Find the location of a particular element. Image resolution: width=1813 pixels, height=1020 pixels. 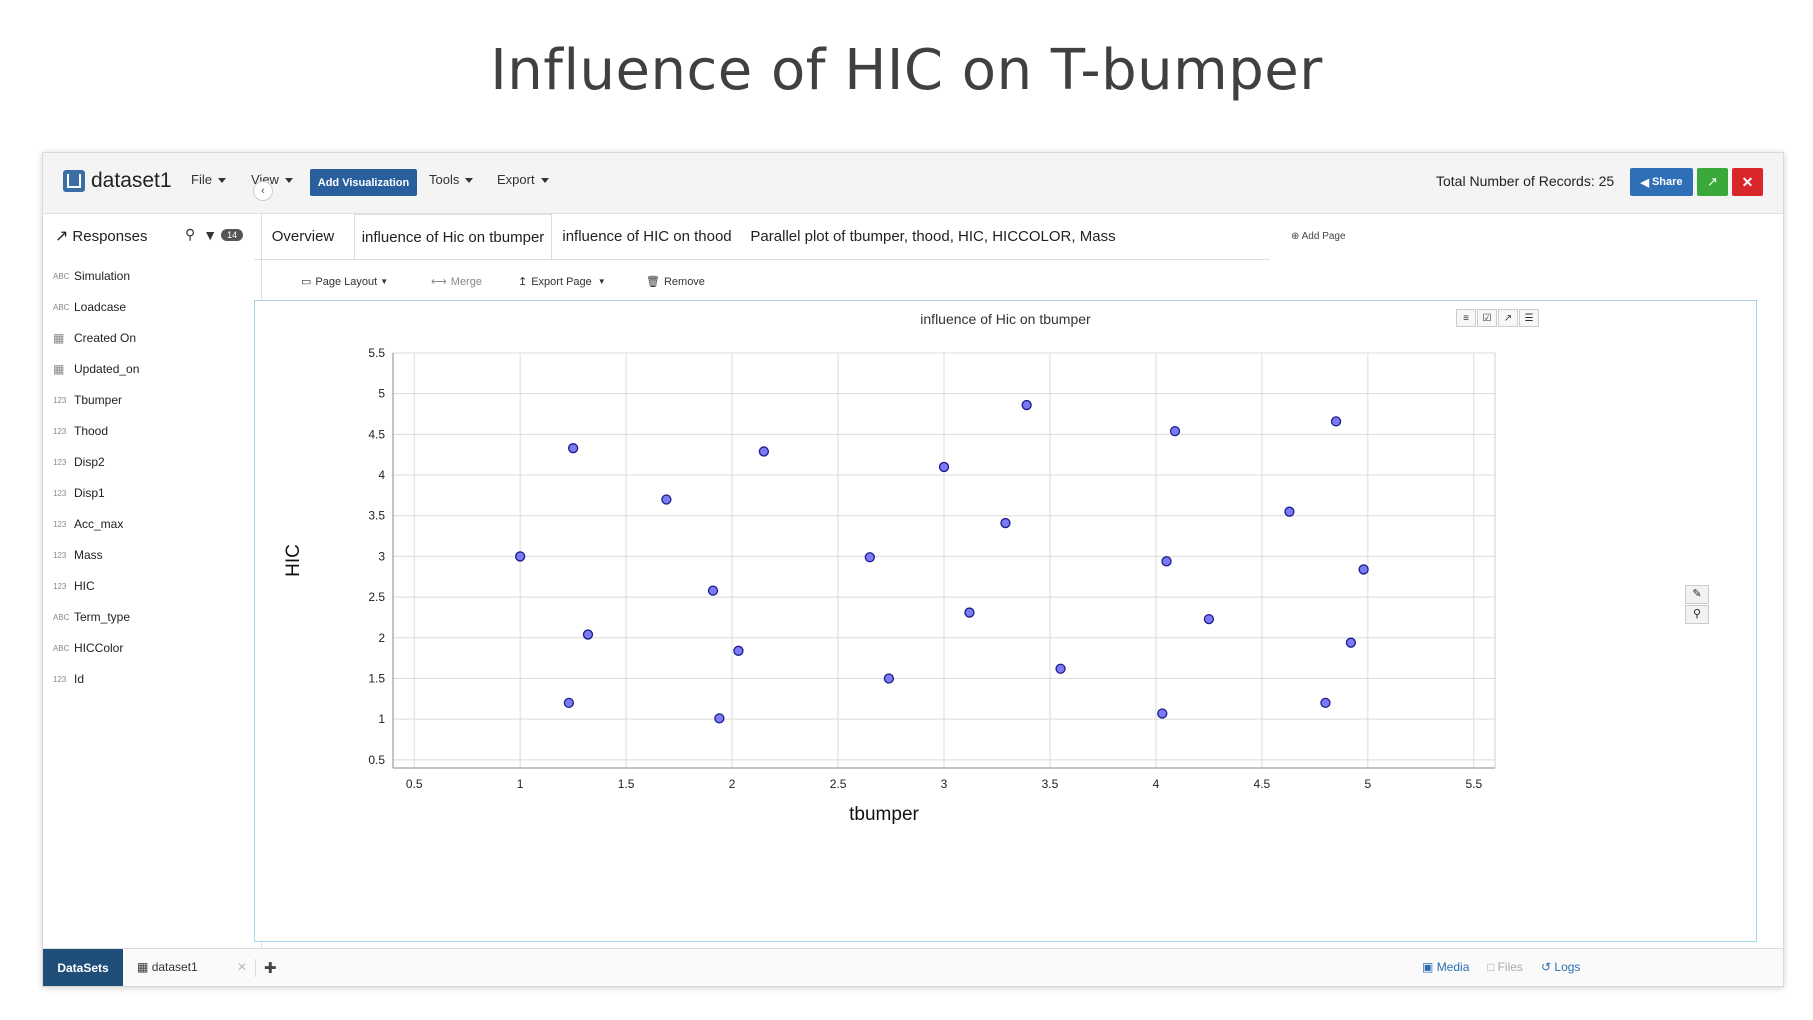

field-name: Loadcase is located at coordinates (100, 307).